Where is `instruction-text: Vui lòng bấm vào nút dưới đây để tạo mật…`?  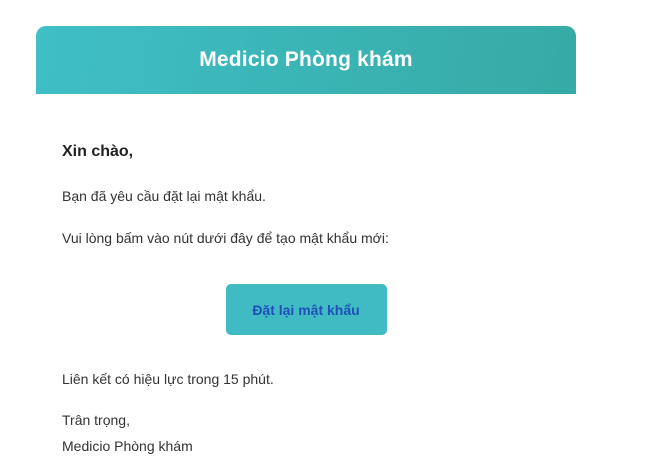 instruction-text: Vui lòng bấm vào nút dưới đây để tạo mật… is located at coordinates (225, 238).